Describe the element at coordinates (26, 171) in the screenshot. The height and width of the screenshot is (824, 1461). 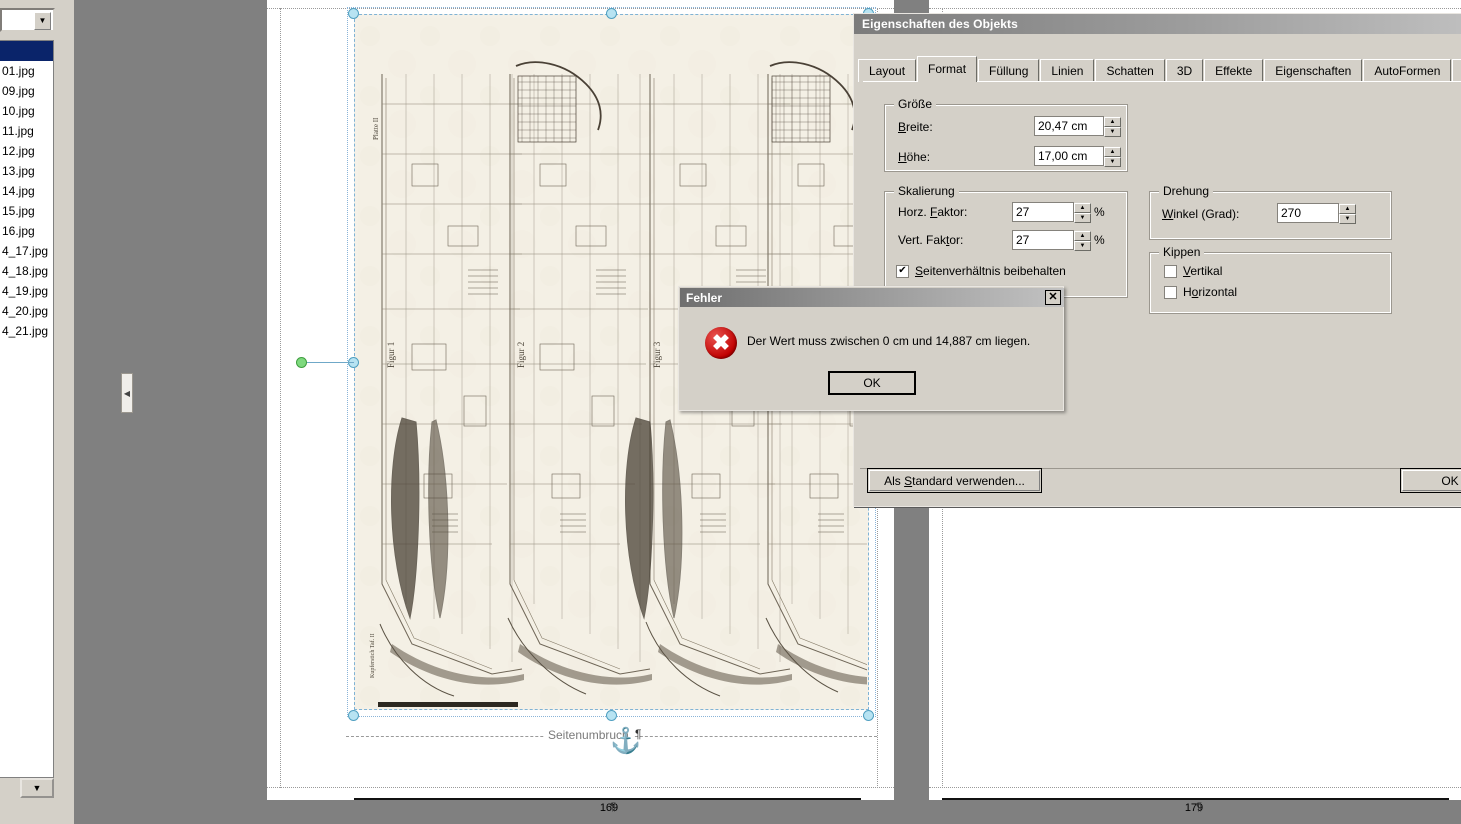
I see `file-list-item: 13.jpg` at that location.